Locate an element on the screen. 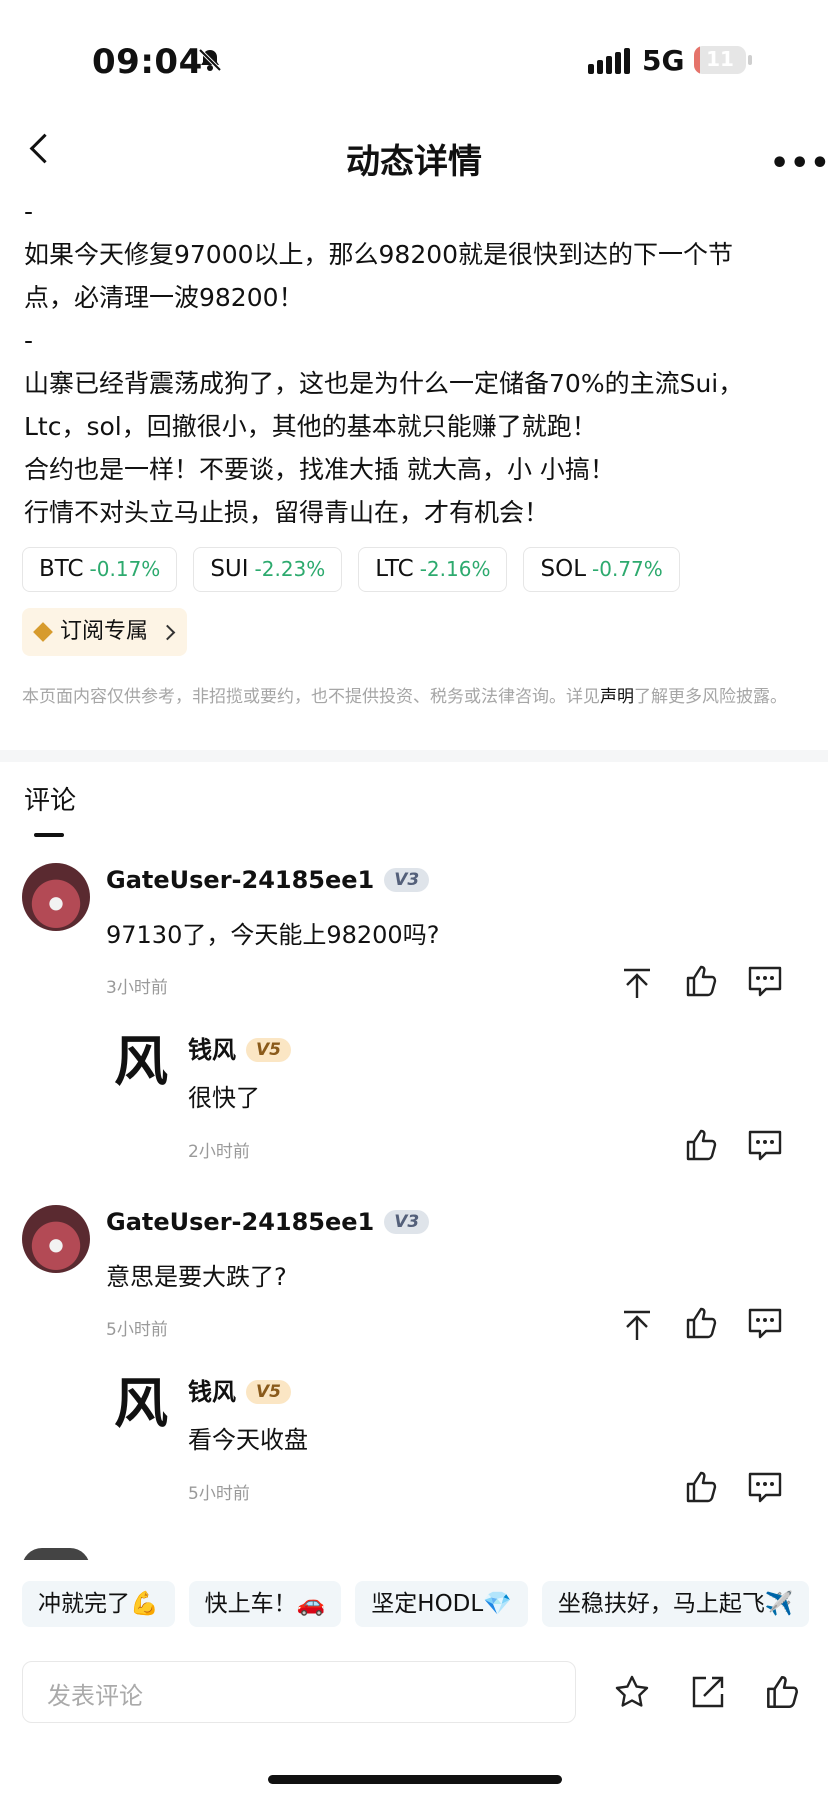 Image resolution: width=828 pixels, height=1800 pixels. post-line: 行情不对头立马止损，留得青山在，才有机会！ is located at coordinates (287, 512).